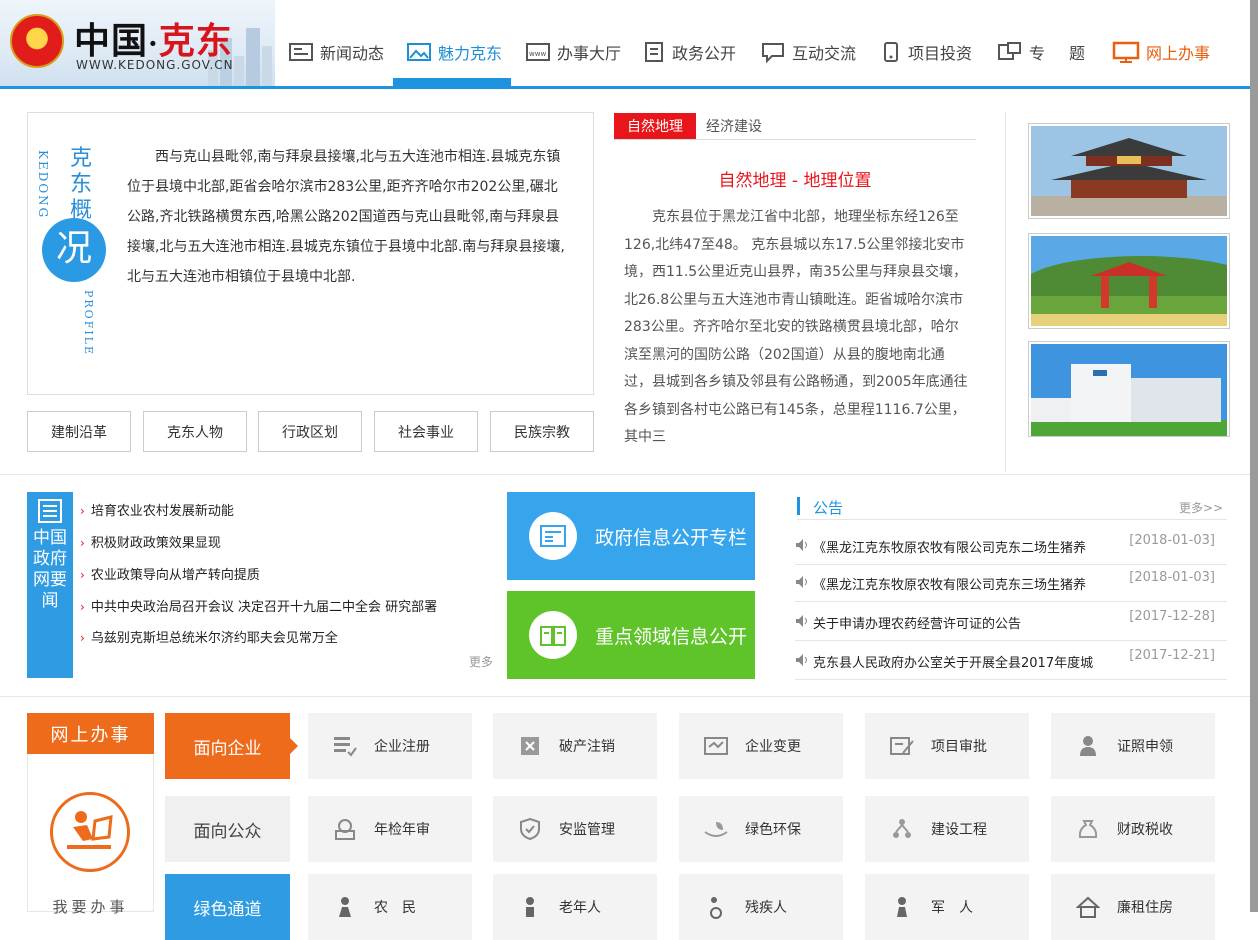 The height and width of the screenshot is (940, 1258). What do you see at coordinates (1011, 546) in the screenshot?
I see `notice-item: 《黑龙江克东牧原农牧有限公司克东二场生猪养 [2018-01-03]` at bounding box center [1011, 546].